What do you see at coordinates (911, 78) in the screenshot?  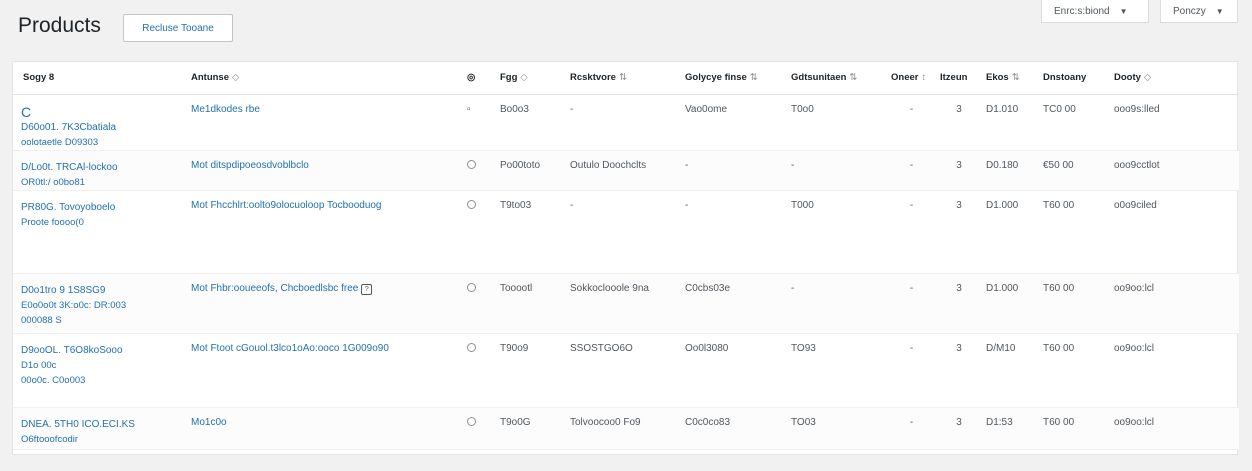 I see `column-header-oneer: Oneer ↕` at bounding box center [911, 78].